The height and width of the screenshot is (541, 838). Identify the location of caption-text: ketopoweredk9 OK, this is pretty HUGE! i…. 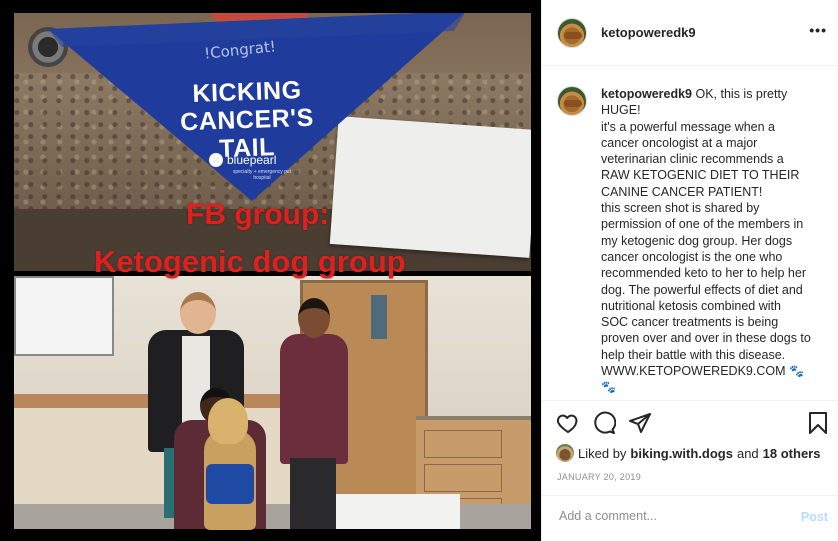
(706, 241).